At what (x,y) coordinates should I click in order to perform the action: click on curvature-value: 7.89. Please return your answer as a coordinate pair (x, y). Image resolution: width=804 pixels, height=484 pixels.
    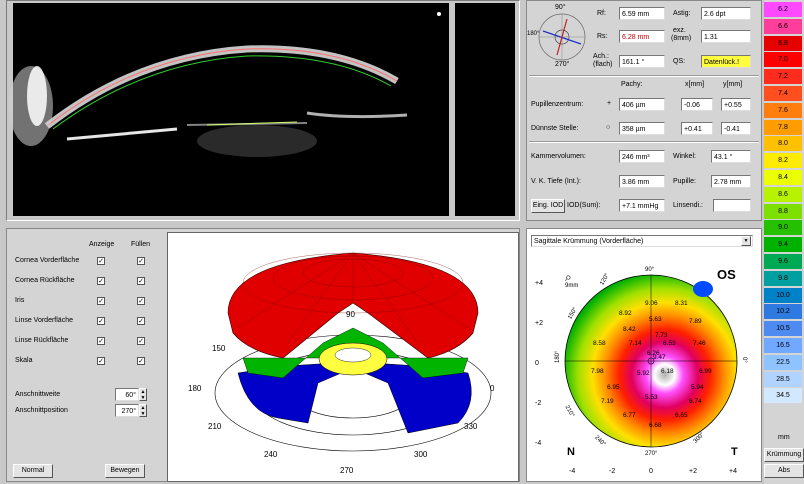
    Looking at the image, I should click on (695, 321).